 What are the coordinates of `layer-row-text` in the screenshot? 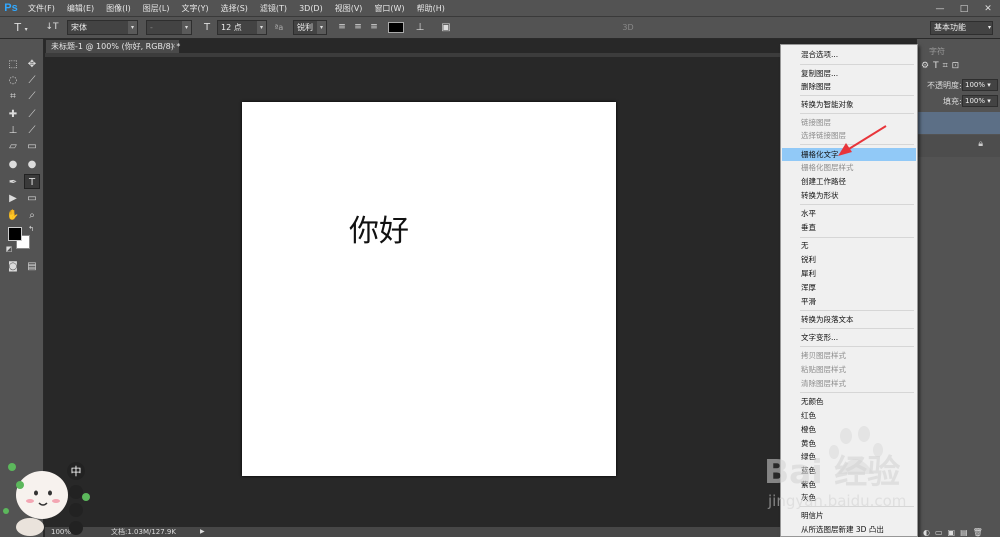 It's located at (958, 123).